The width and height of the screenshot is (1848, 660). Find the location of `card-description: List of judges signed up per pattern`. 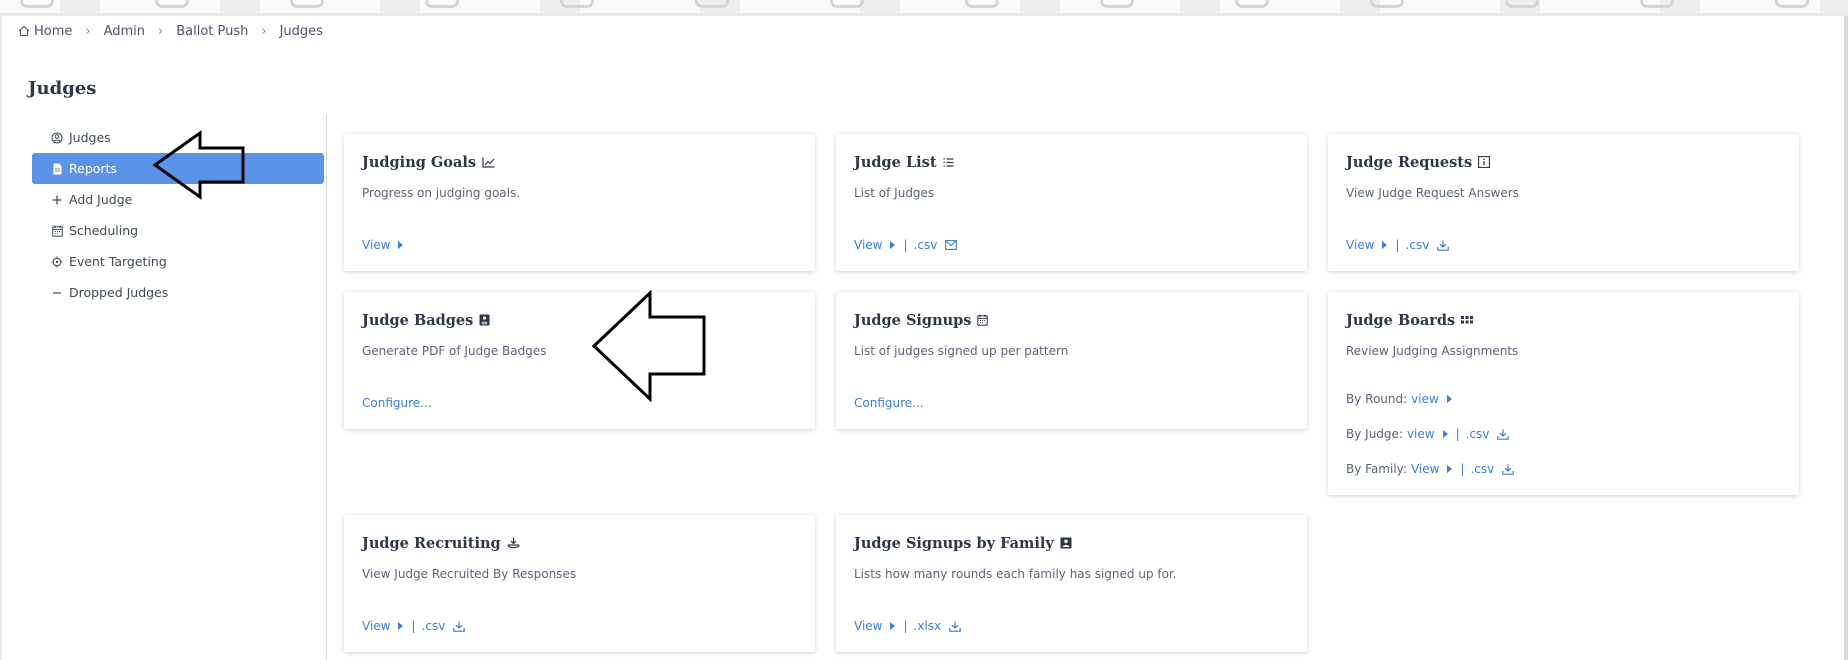

card-description: List of judges signed up per pattern is located at coordinates (961, 351).